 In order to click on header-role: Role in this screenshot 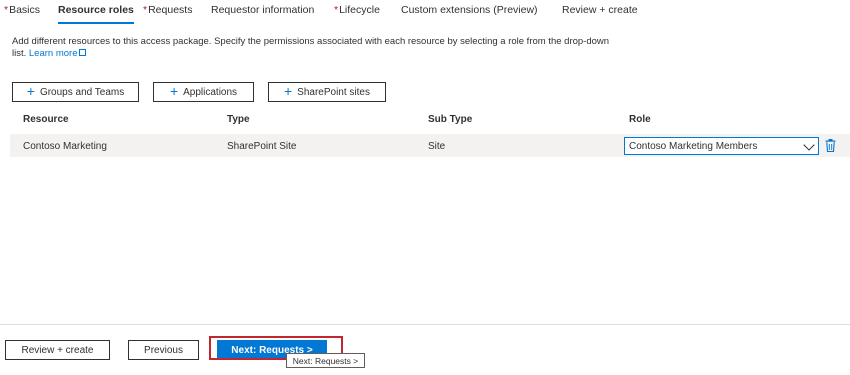, I will do `click(640, 119)`.